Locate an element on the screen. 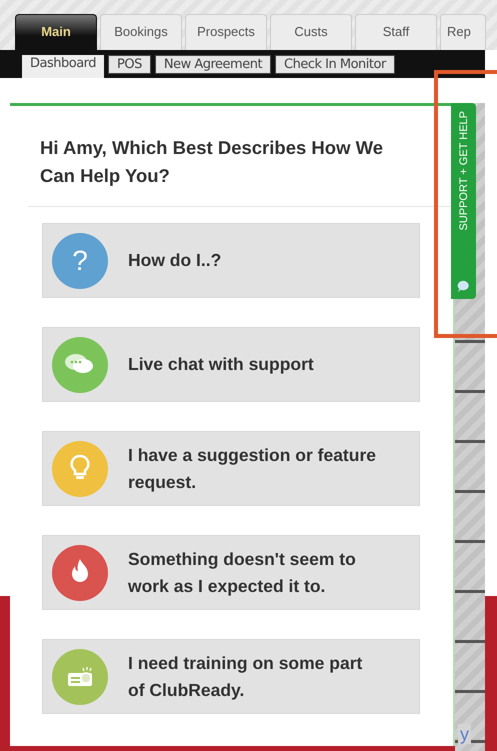 The image size is (497, 751). question-icon: ? is located at coordinates (80, 260).